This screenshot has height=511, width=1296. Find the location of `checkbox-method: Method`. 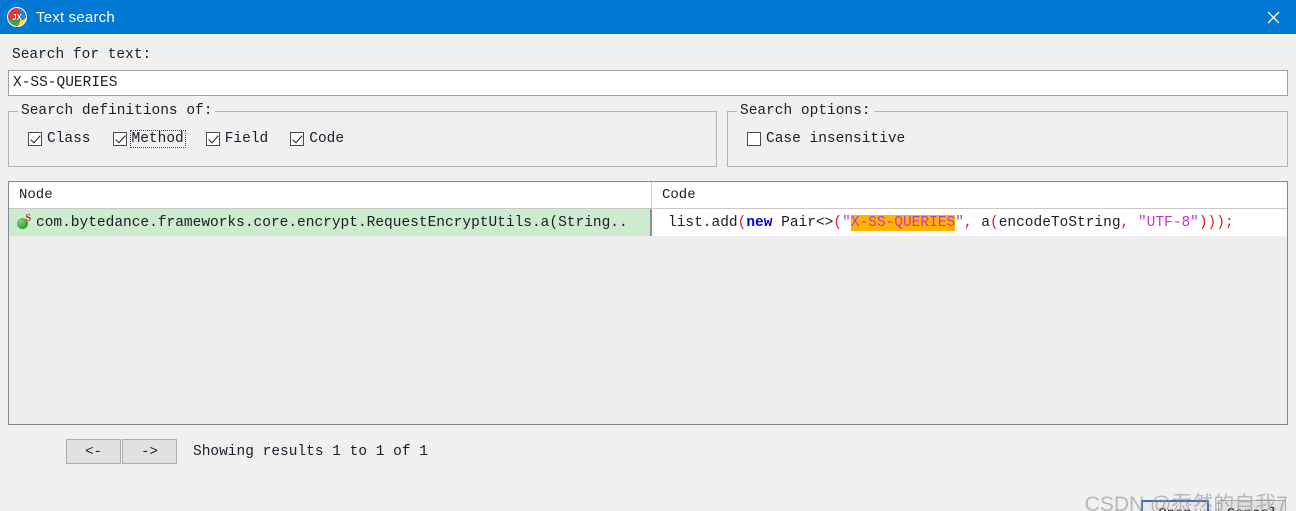

checkbox-method: Method is located at coordinates (149, 139).